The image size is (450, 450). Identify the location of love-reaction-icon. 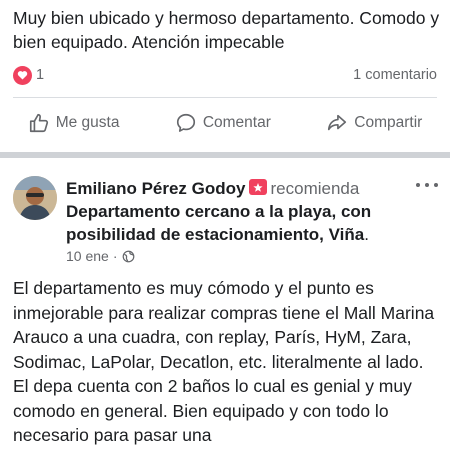
(22, 75).